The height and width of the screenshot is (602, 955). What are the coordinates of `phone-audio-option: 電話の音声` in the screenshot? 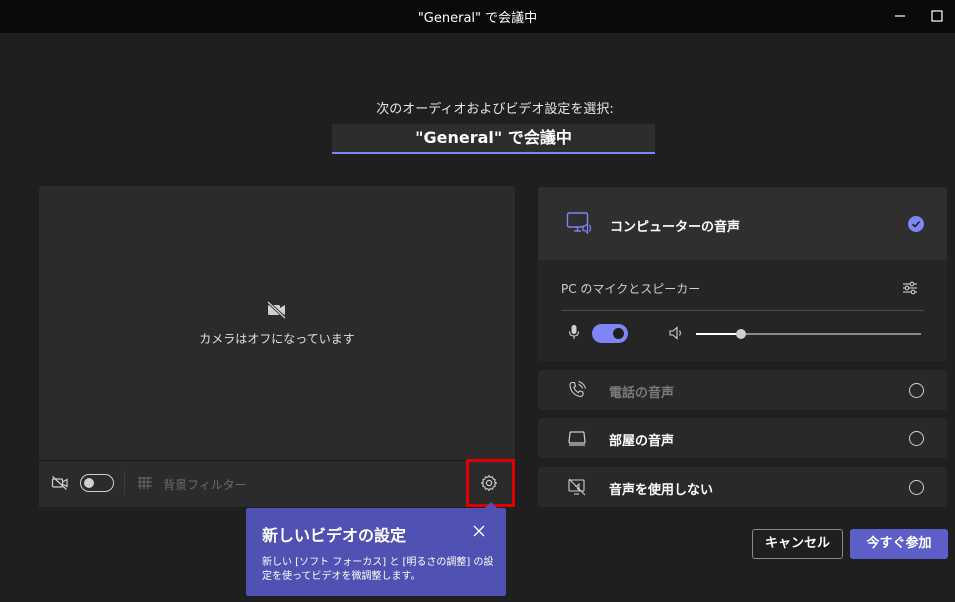 It's located at (742, 390).